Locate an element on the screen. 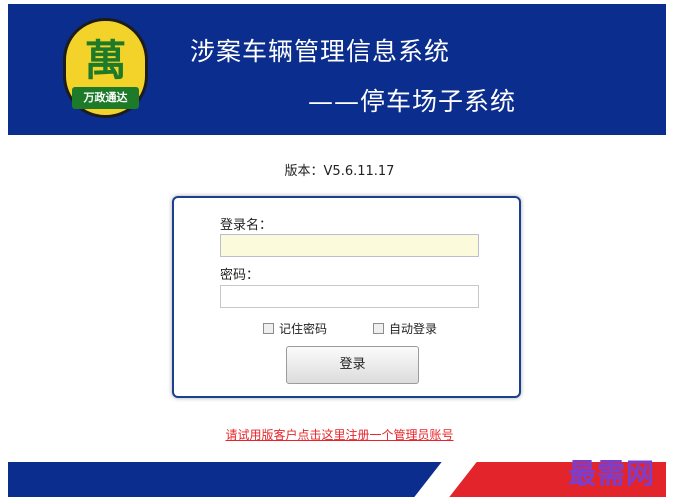  remember-password-option: 记住密码 is located at coordinates (295, 328).